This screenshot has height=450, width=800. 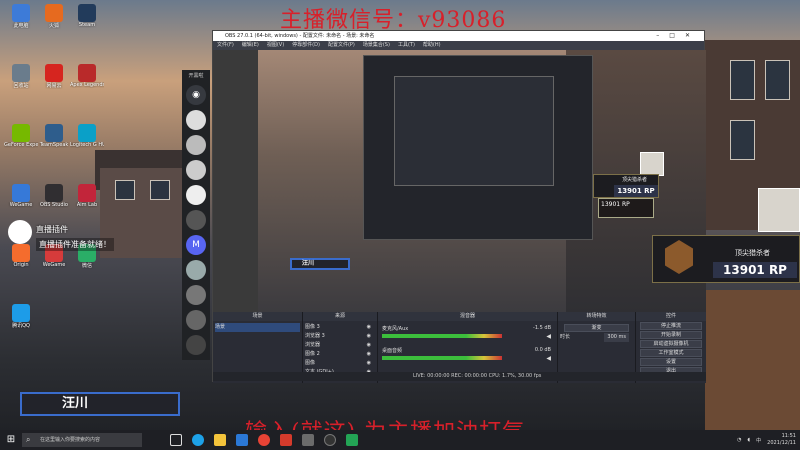 I want to click on obs-menu-item: 视图(V), so click(x=275, y=45).